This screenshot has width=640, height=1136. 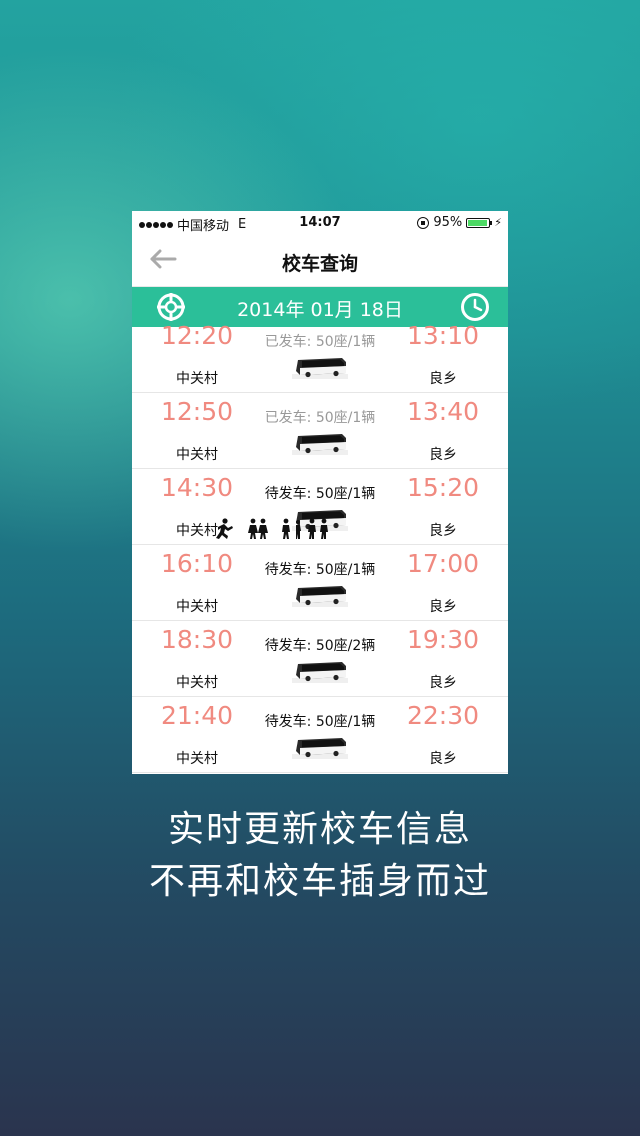 I want to click on navigation-bar: 校车查询, so click(x=320, y=261).